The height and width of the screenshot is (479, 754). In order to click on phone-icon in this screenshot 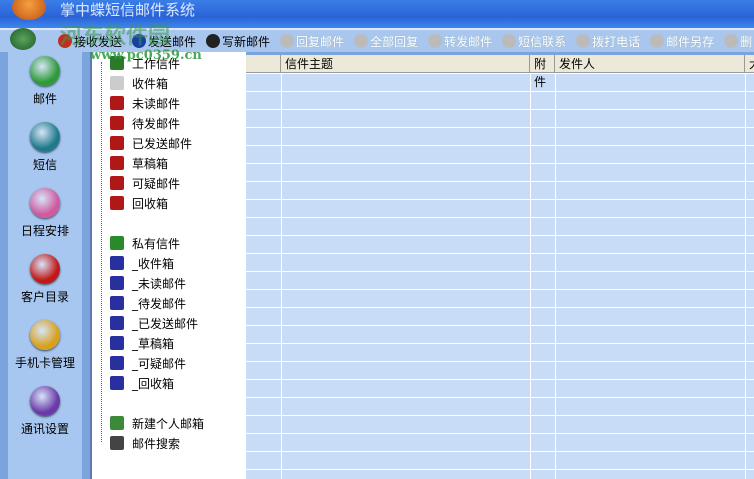, I will do `click(583, 41)`.